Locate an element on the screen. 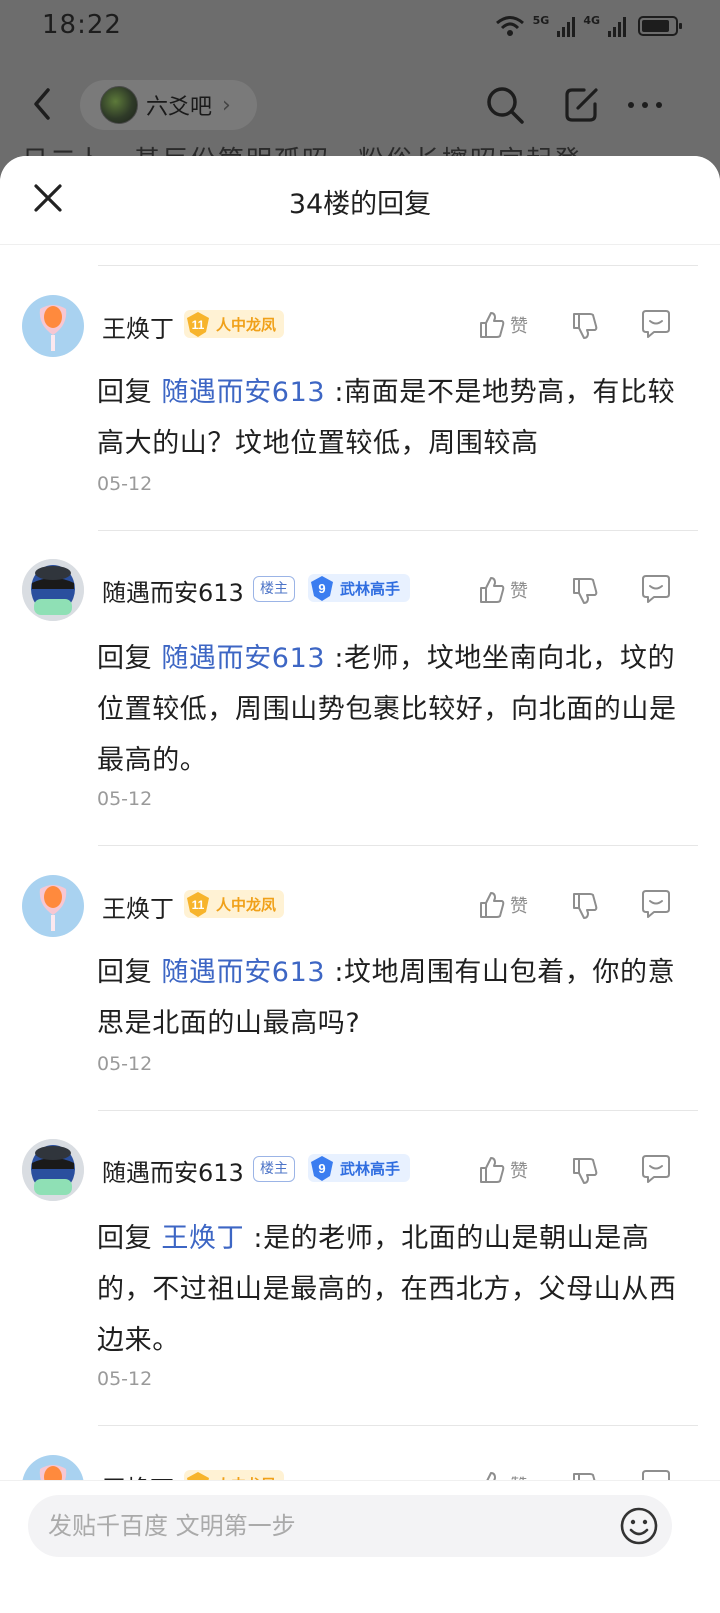 This screenshot has width=720, height=1613. reply-input-bar is located at coordinates (360, 1546).